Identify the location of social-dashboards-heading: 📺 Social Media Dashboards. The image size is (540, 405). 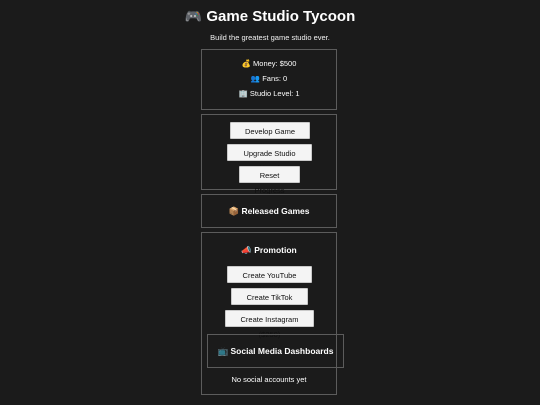
(275, 351).